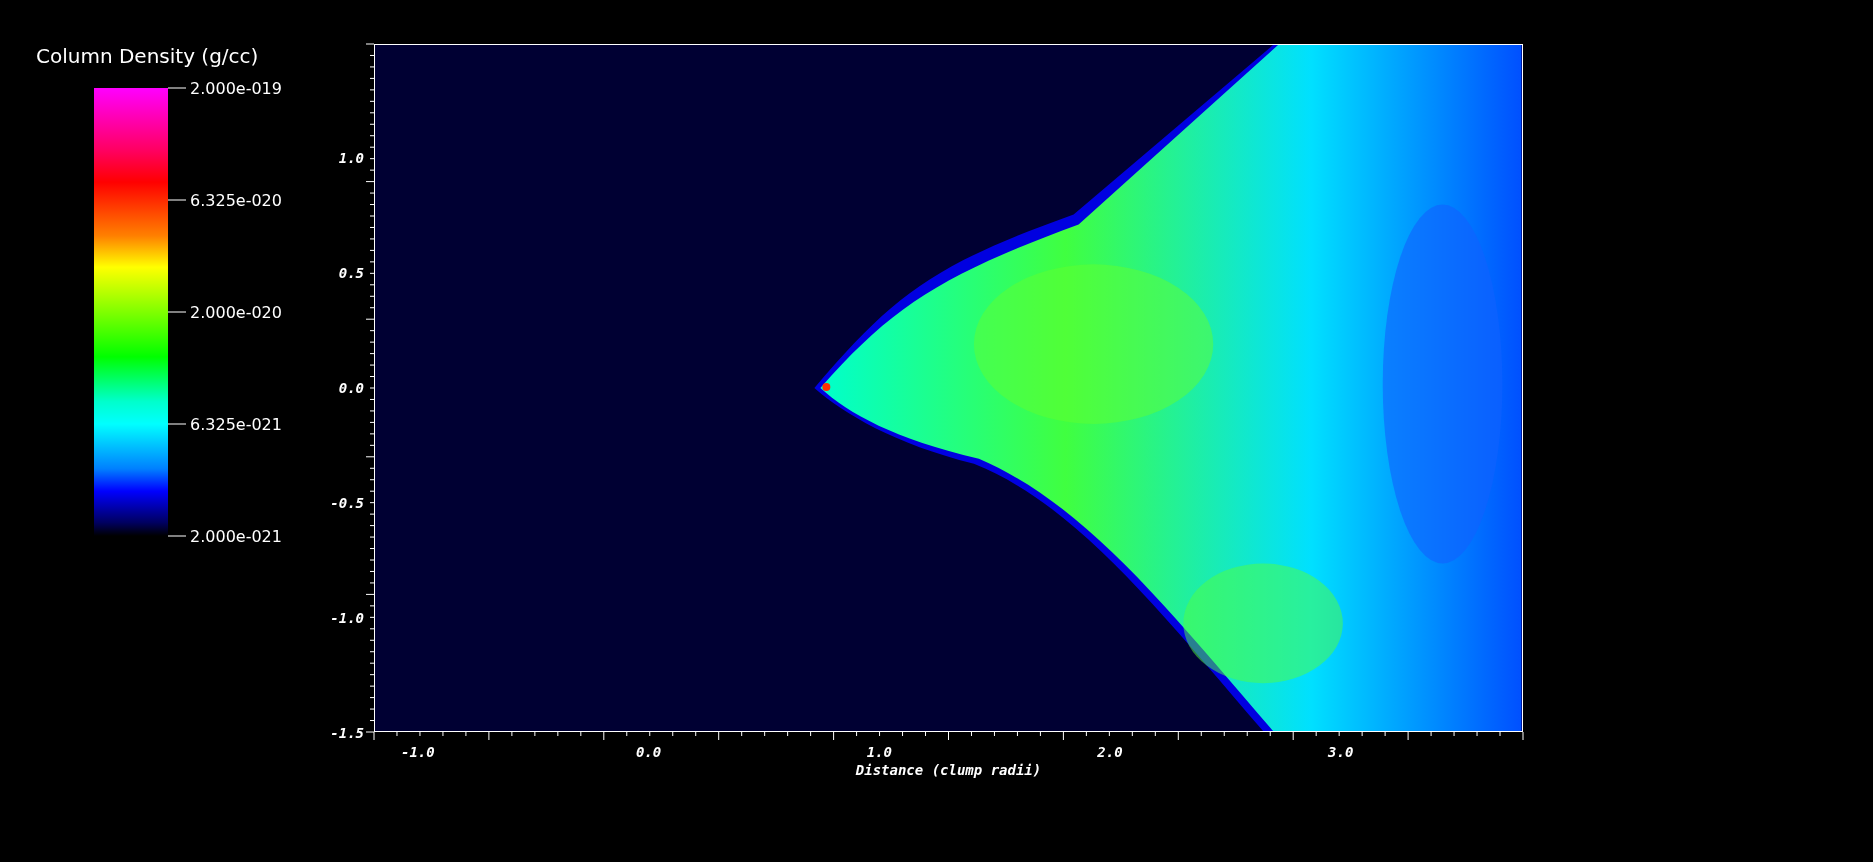  What do you see at coordinates (351, 272) in the screenshot?
I see `y-tick-label: 0.5` at bounding box center [351, 272].